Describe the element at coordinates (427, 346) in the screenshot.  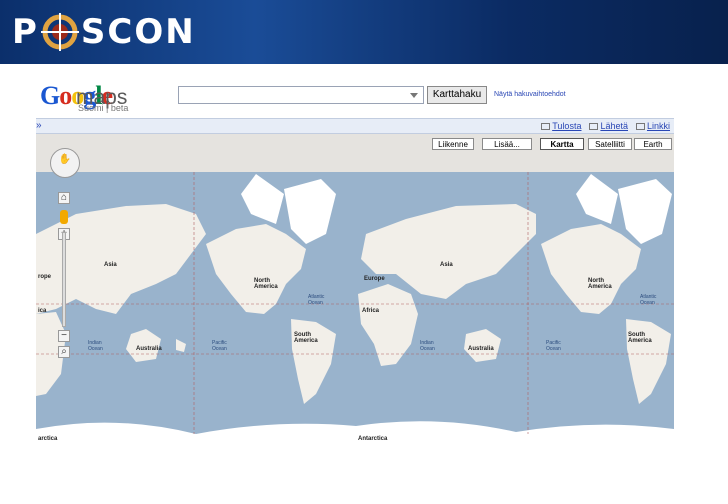
I see `map-label-indian-ocean-2: Indian Ocean` at that location.